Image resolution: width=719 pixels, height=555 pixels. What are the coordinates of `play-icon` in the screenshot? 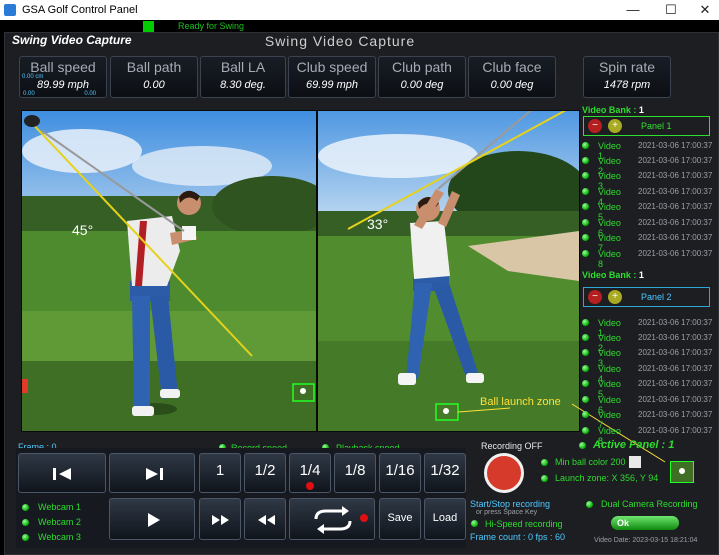 It's located at (154, 520).